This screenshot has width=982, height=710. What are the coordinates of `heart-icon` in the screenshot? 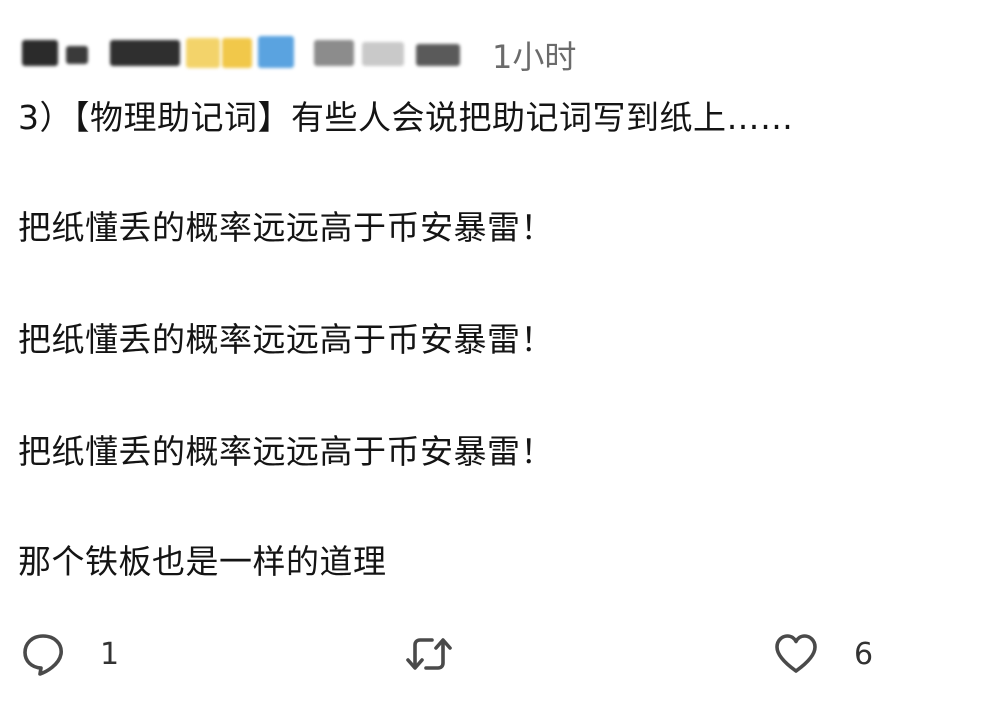 It's located at (796, 654).